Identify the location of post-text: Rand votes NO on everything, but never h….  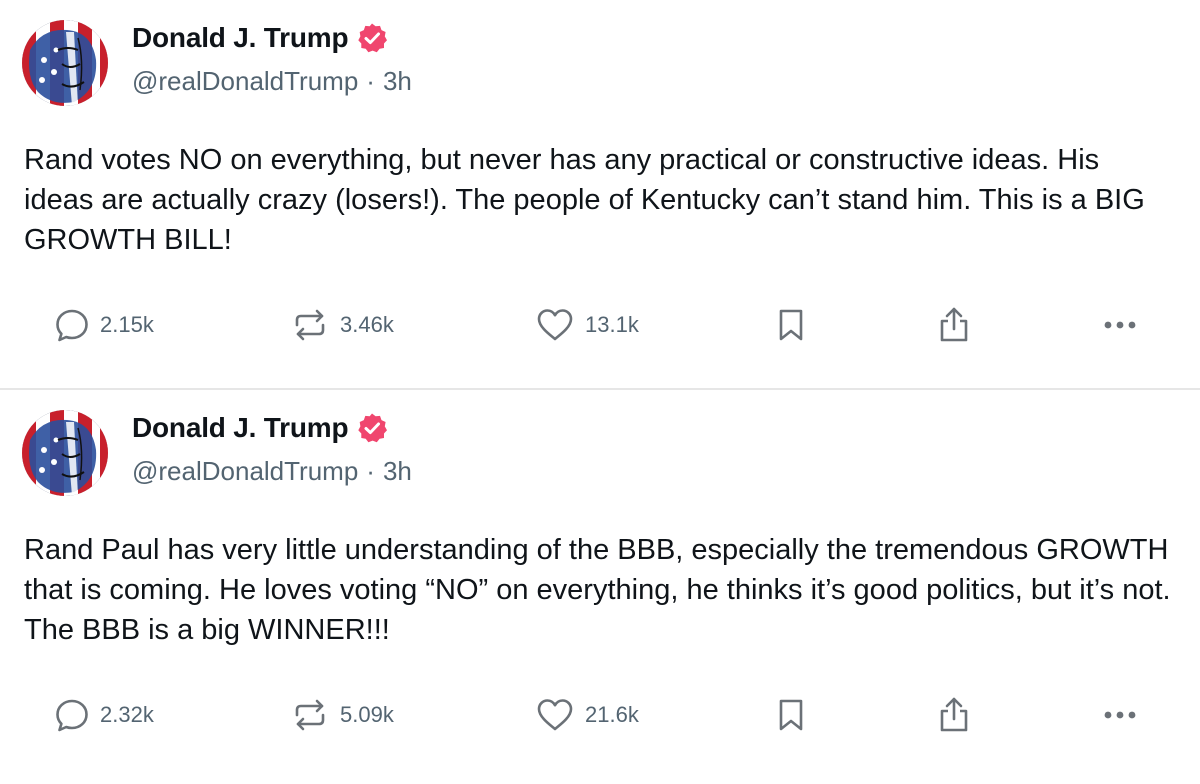
(584, 200).